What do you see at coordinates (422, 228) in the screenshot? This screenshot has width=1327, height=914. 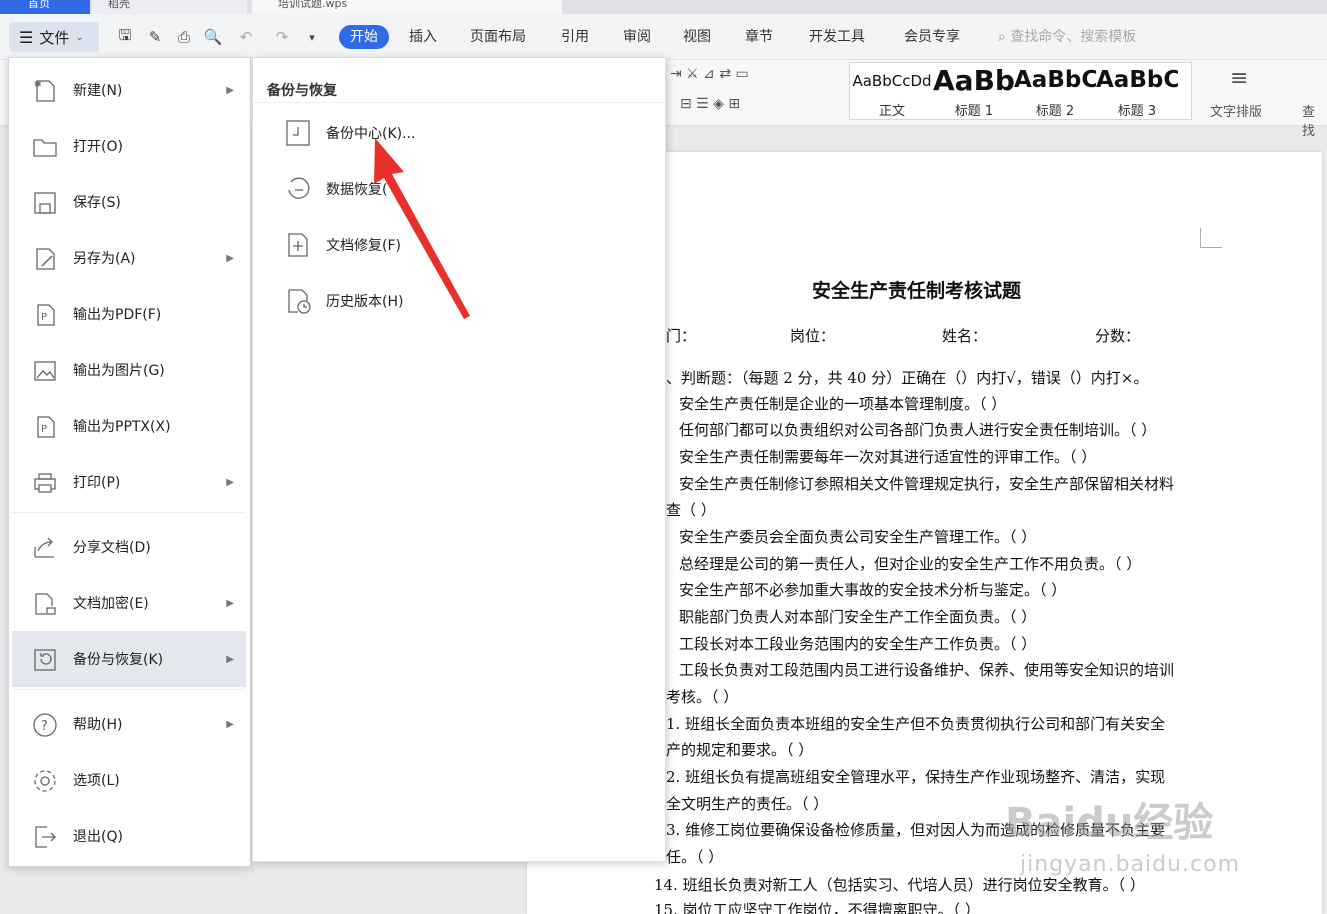 I see `annotation-arrow-icon` at bounding box center [422, 228].